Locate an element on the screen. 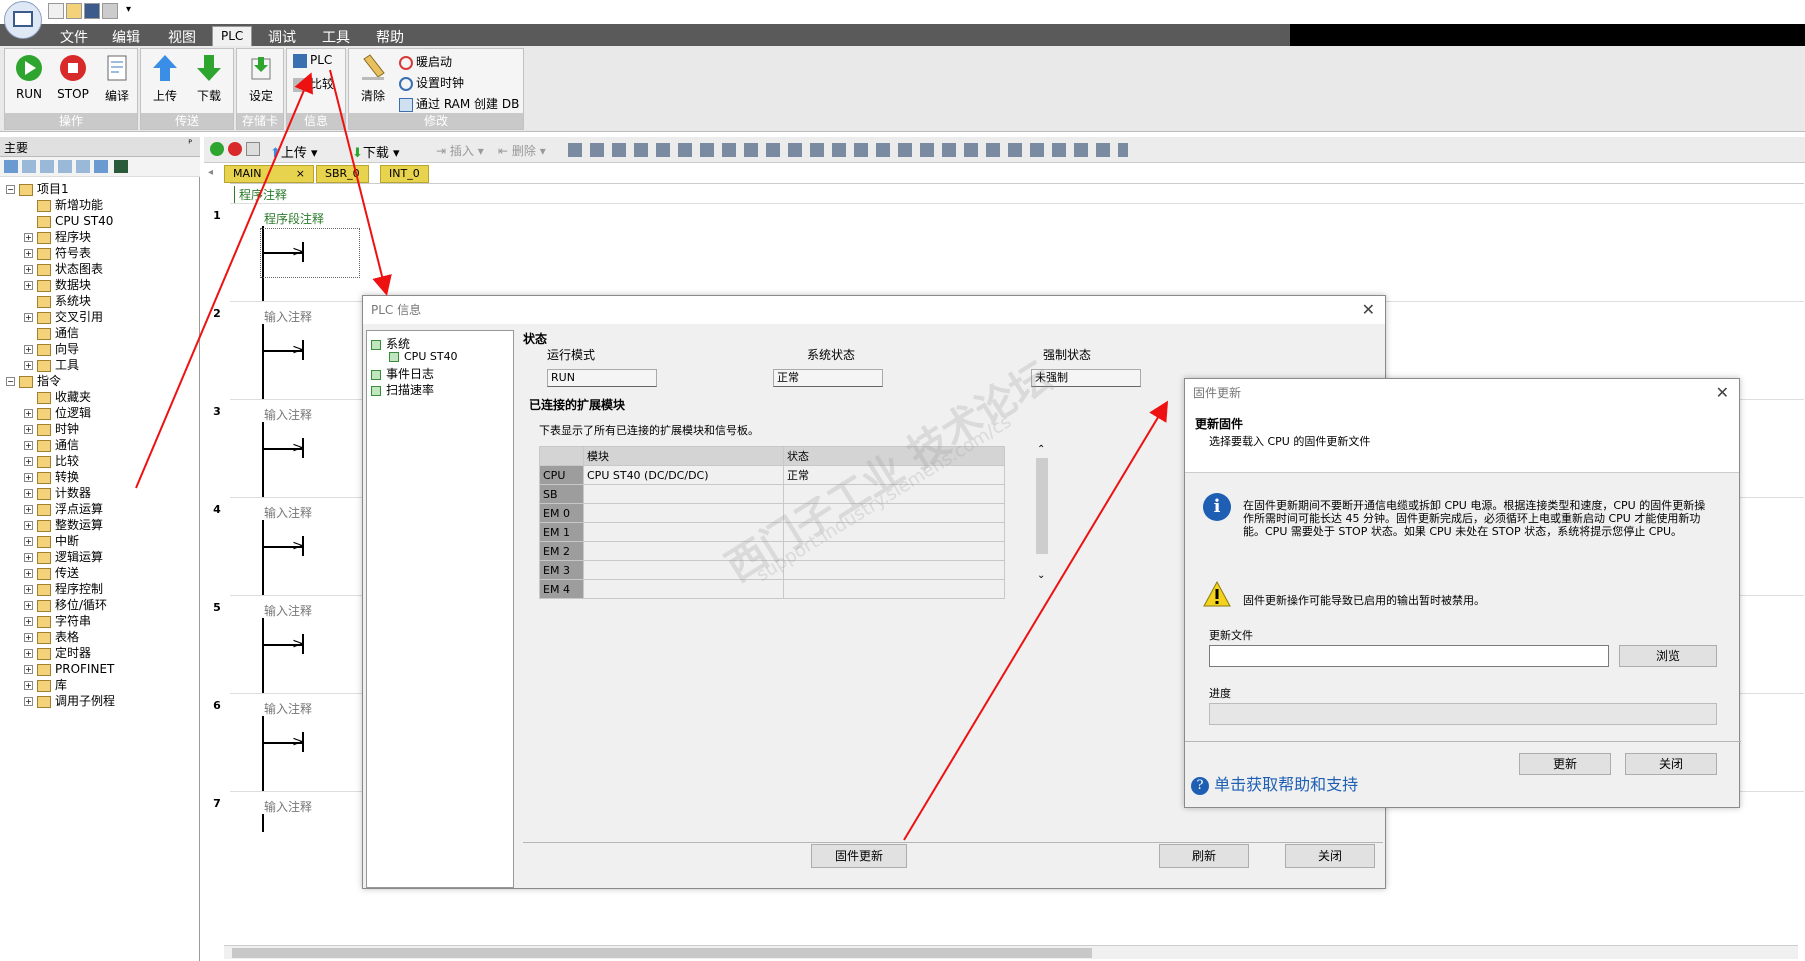 This screenshot has height=961, width=1805. tree-item: + 传送 is located at coordinates (51, 573).